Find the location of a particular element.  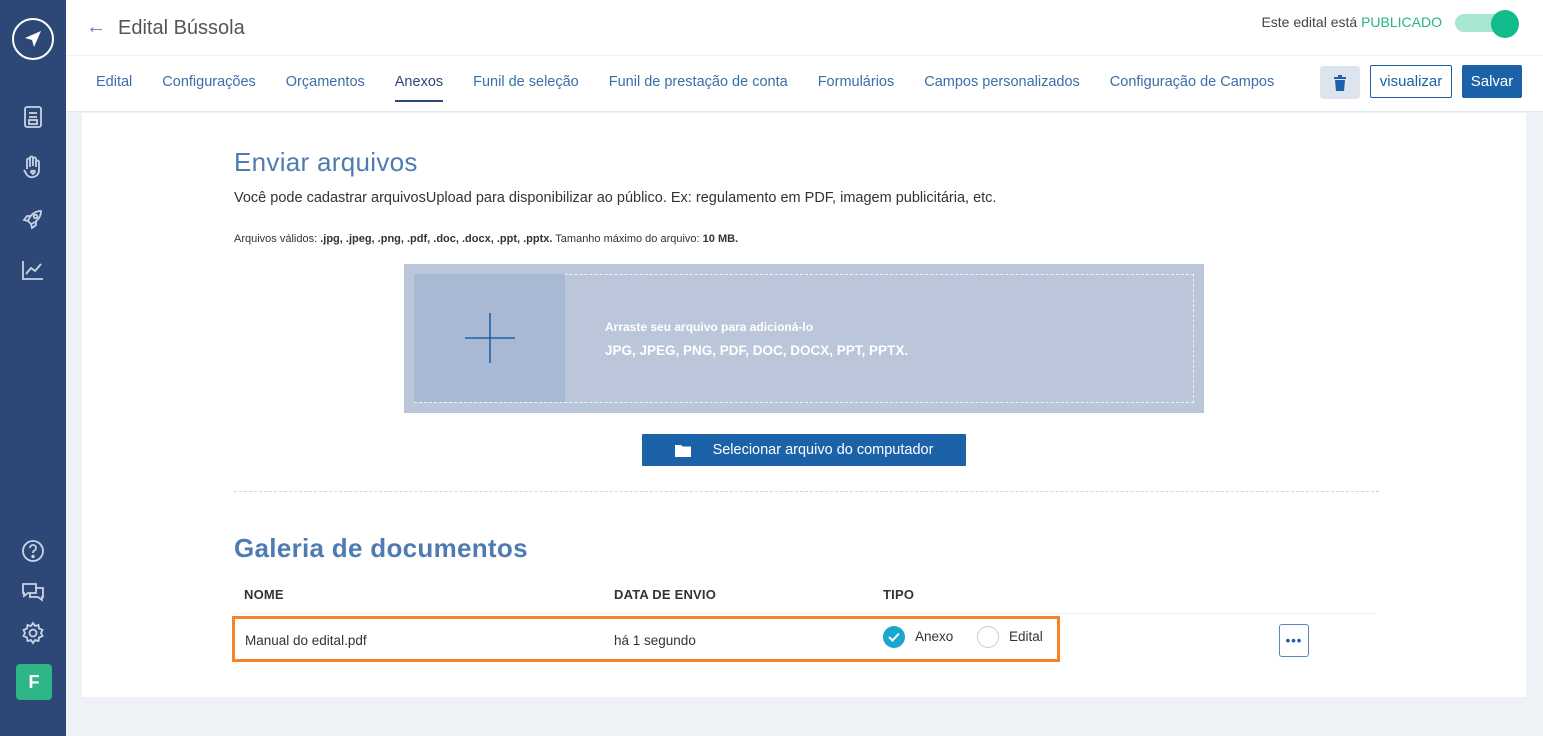

status-prefix: Este edital está is located at coordinates (1309, 22).